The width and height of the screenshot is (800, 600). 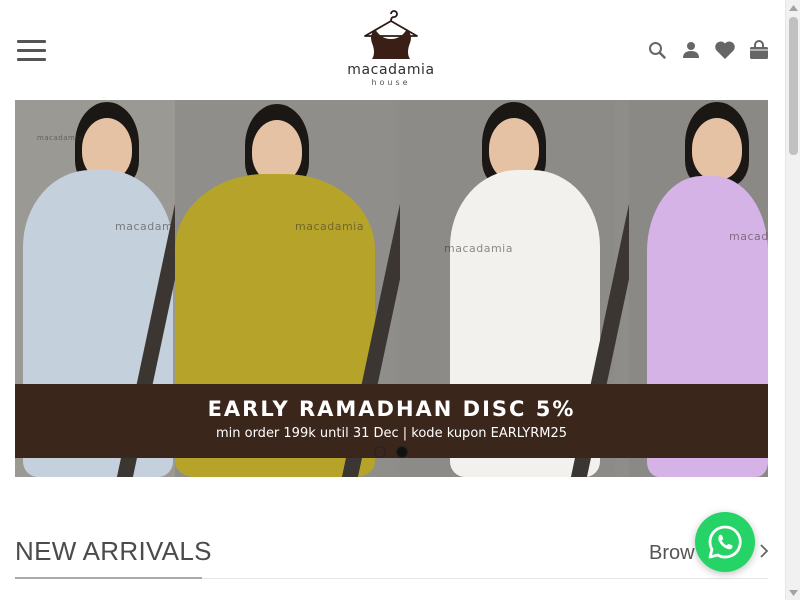 I want to click on whatsapp-icon, so click(x=725, y=542).